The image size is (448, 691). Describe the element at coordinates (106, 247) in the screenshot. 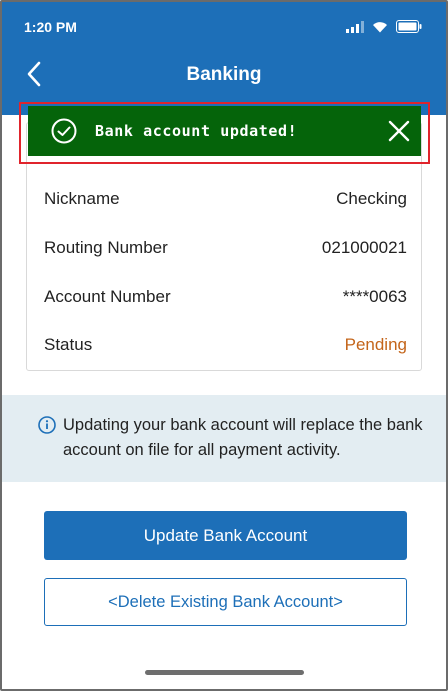

I see `detail-label: Routing Number` at that location.